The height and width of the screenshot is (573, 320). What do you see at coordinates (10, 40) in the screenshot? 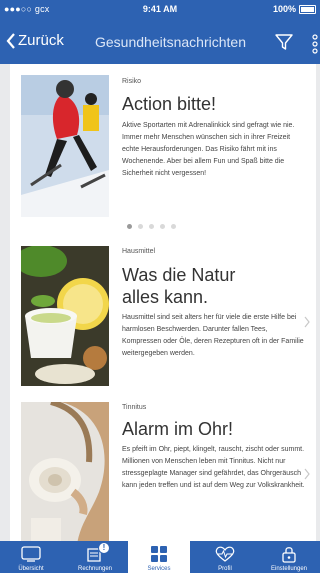
I see `chevron-left-icon` at bounding box center [10, 40].